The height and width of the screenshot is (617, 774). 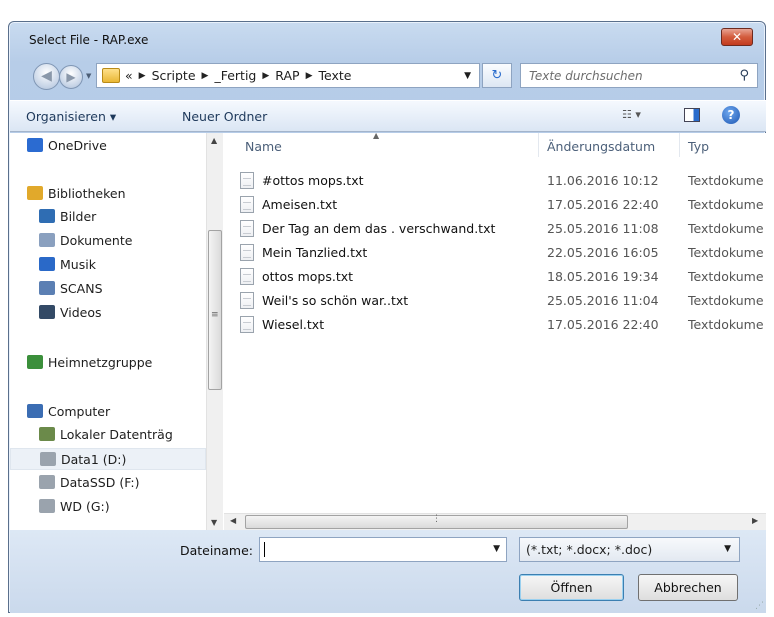 I want to click on file-row: Ameisen.txt 17.05.2016 22:40 Textdokume, so click(x=502, y=205).